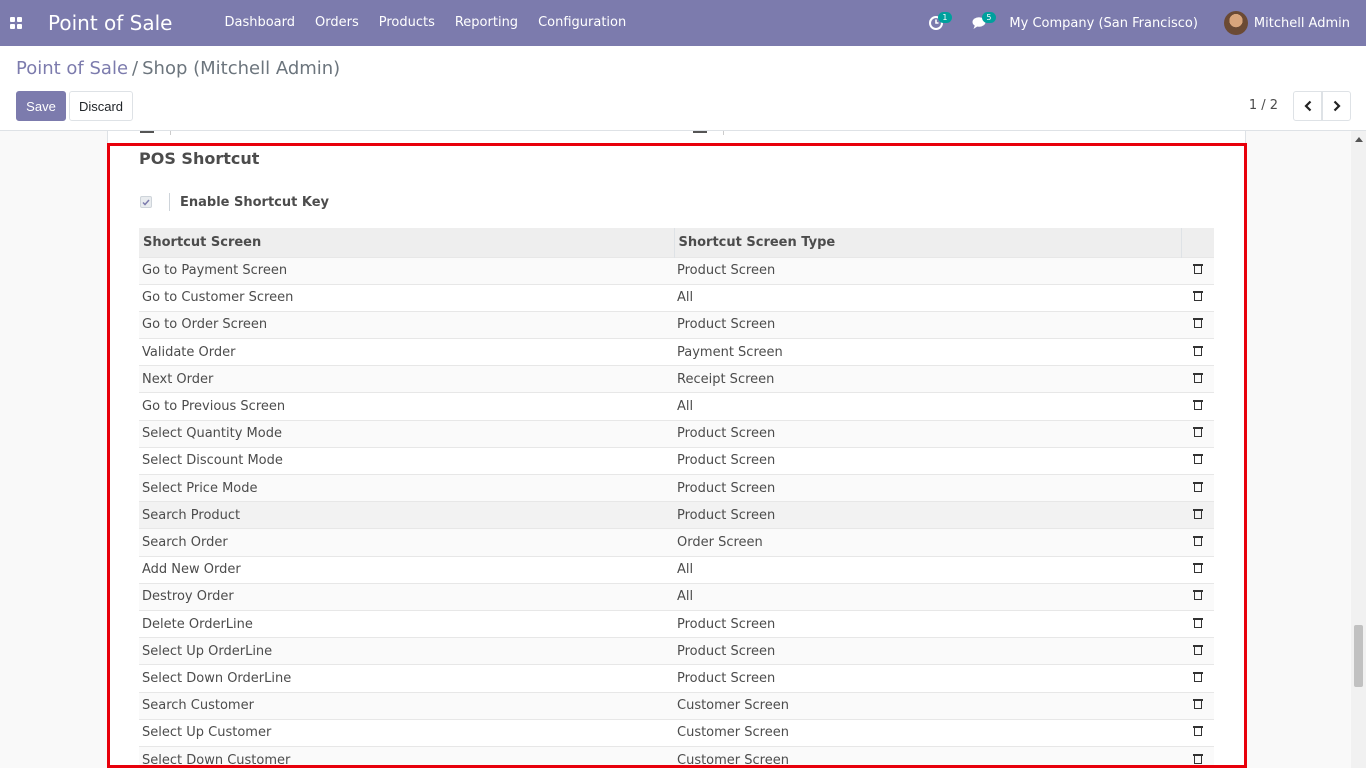 This screenshot has height=768, width=1366. I want to click on pager-next-button, so click(1336, 106).